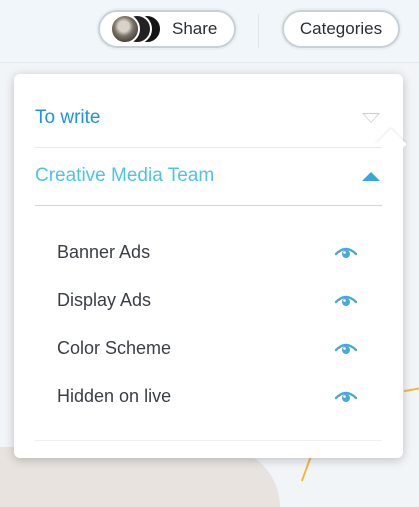 The height and width of the screenshot is (507, 419). I want to click on section-to-write: To write, so click(208, 118).